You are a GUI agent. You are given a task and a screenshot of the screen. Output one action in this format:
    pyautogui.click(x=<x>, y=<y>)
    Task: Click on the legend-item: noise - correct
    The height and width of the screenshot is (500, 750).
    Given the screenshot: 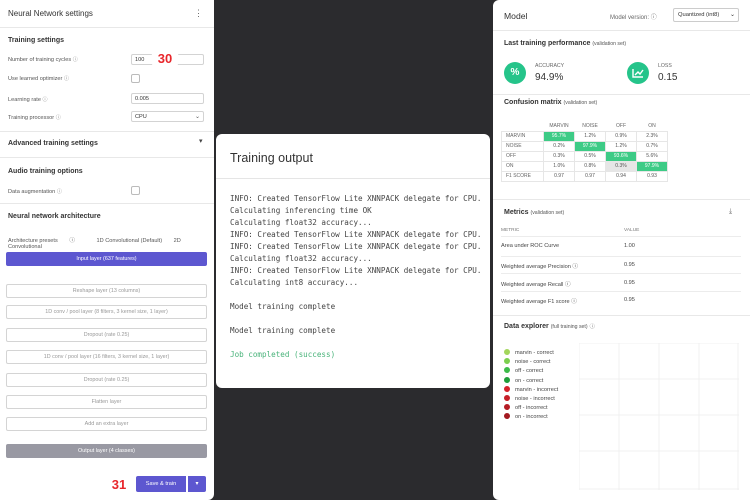 What is the action you would take?
    pyautogui.click(x=531, y=362)
    